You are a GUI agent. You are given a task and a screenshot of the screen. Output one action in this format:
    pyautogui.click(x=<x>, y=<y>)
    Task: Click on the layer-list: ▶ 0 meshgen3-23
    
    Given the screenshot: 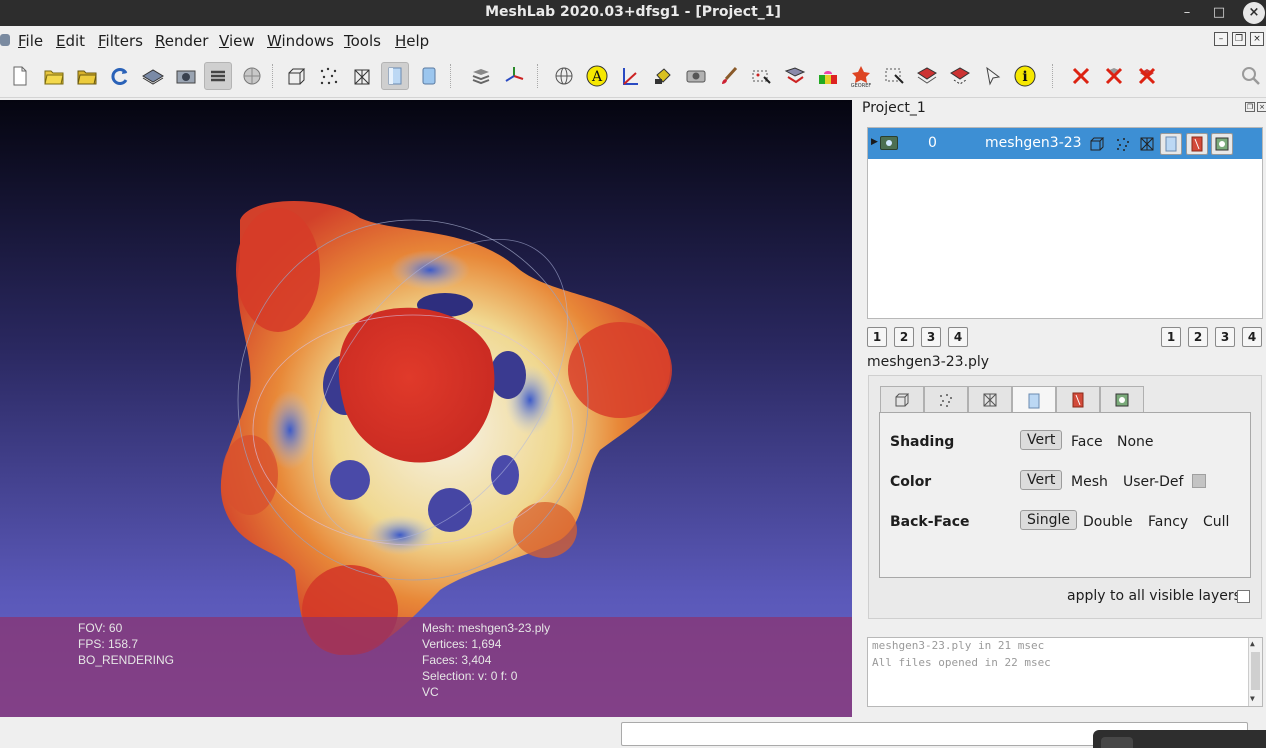 What is the action you would take?
    pyautogui.click(x=1065, y=223)
    